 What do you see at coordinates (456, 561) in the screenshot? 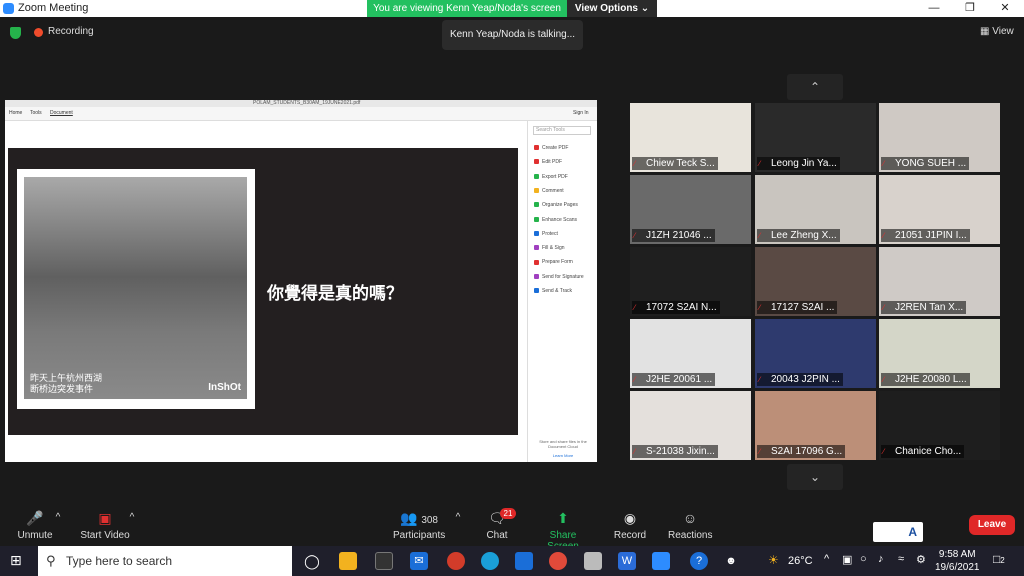
I see `app-red-icon` at bounding box center [456, 561].